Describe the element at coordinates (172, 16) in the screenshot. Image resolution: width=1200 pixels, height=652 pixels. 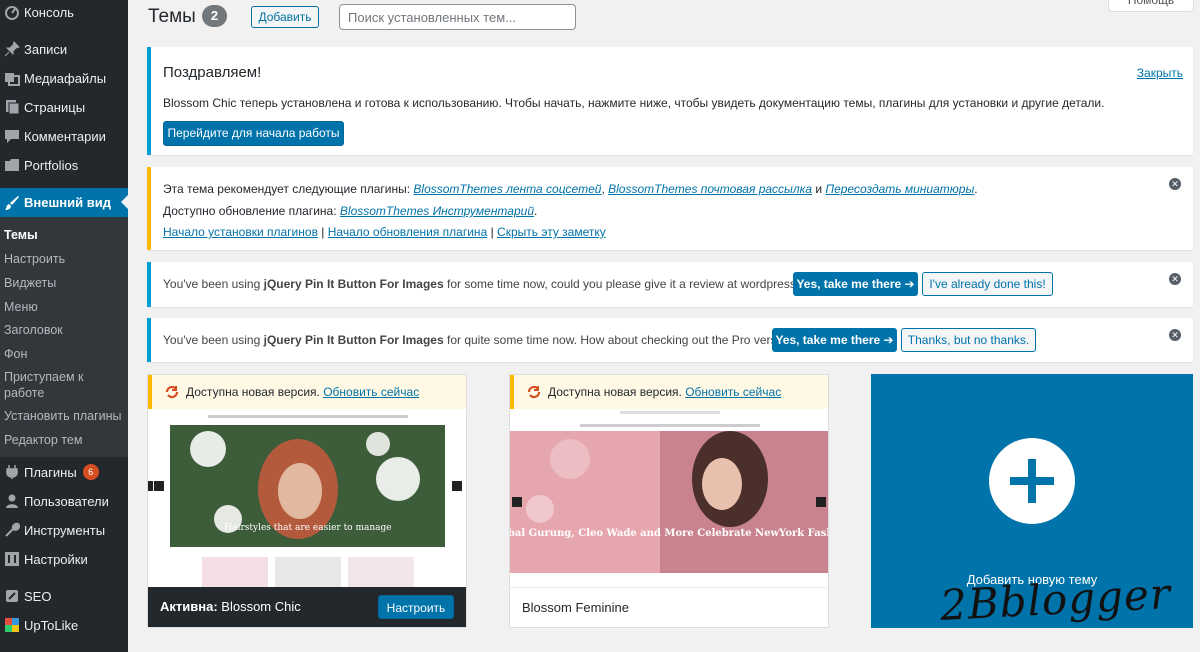
I see `page-title: Темы` at that location.